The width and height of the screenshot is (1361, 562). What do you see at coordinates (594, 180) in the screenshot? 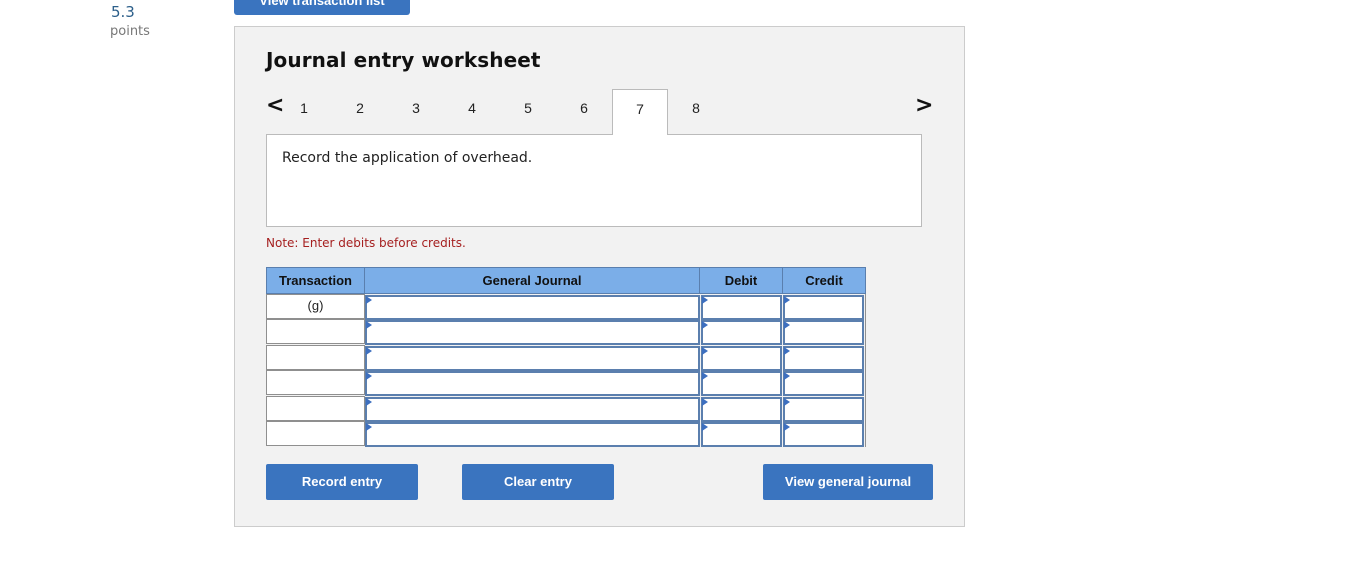
I see `prompt-box: Record the application of overhead.` at bounding box center [594, 180].